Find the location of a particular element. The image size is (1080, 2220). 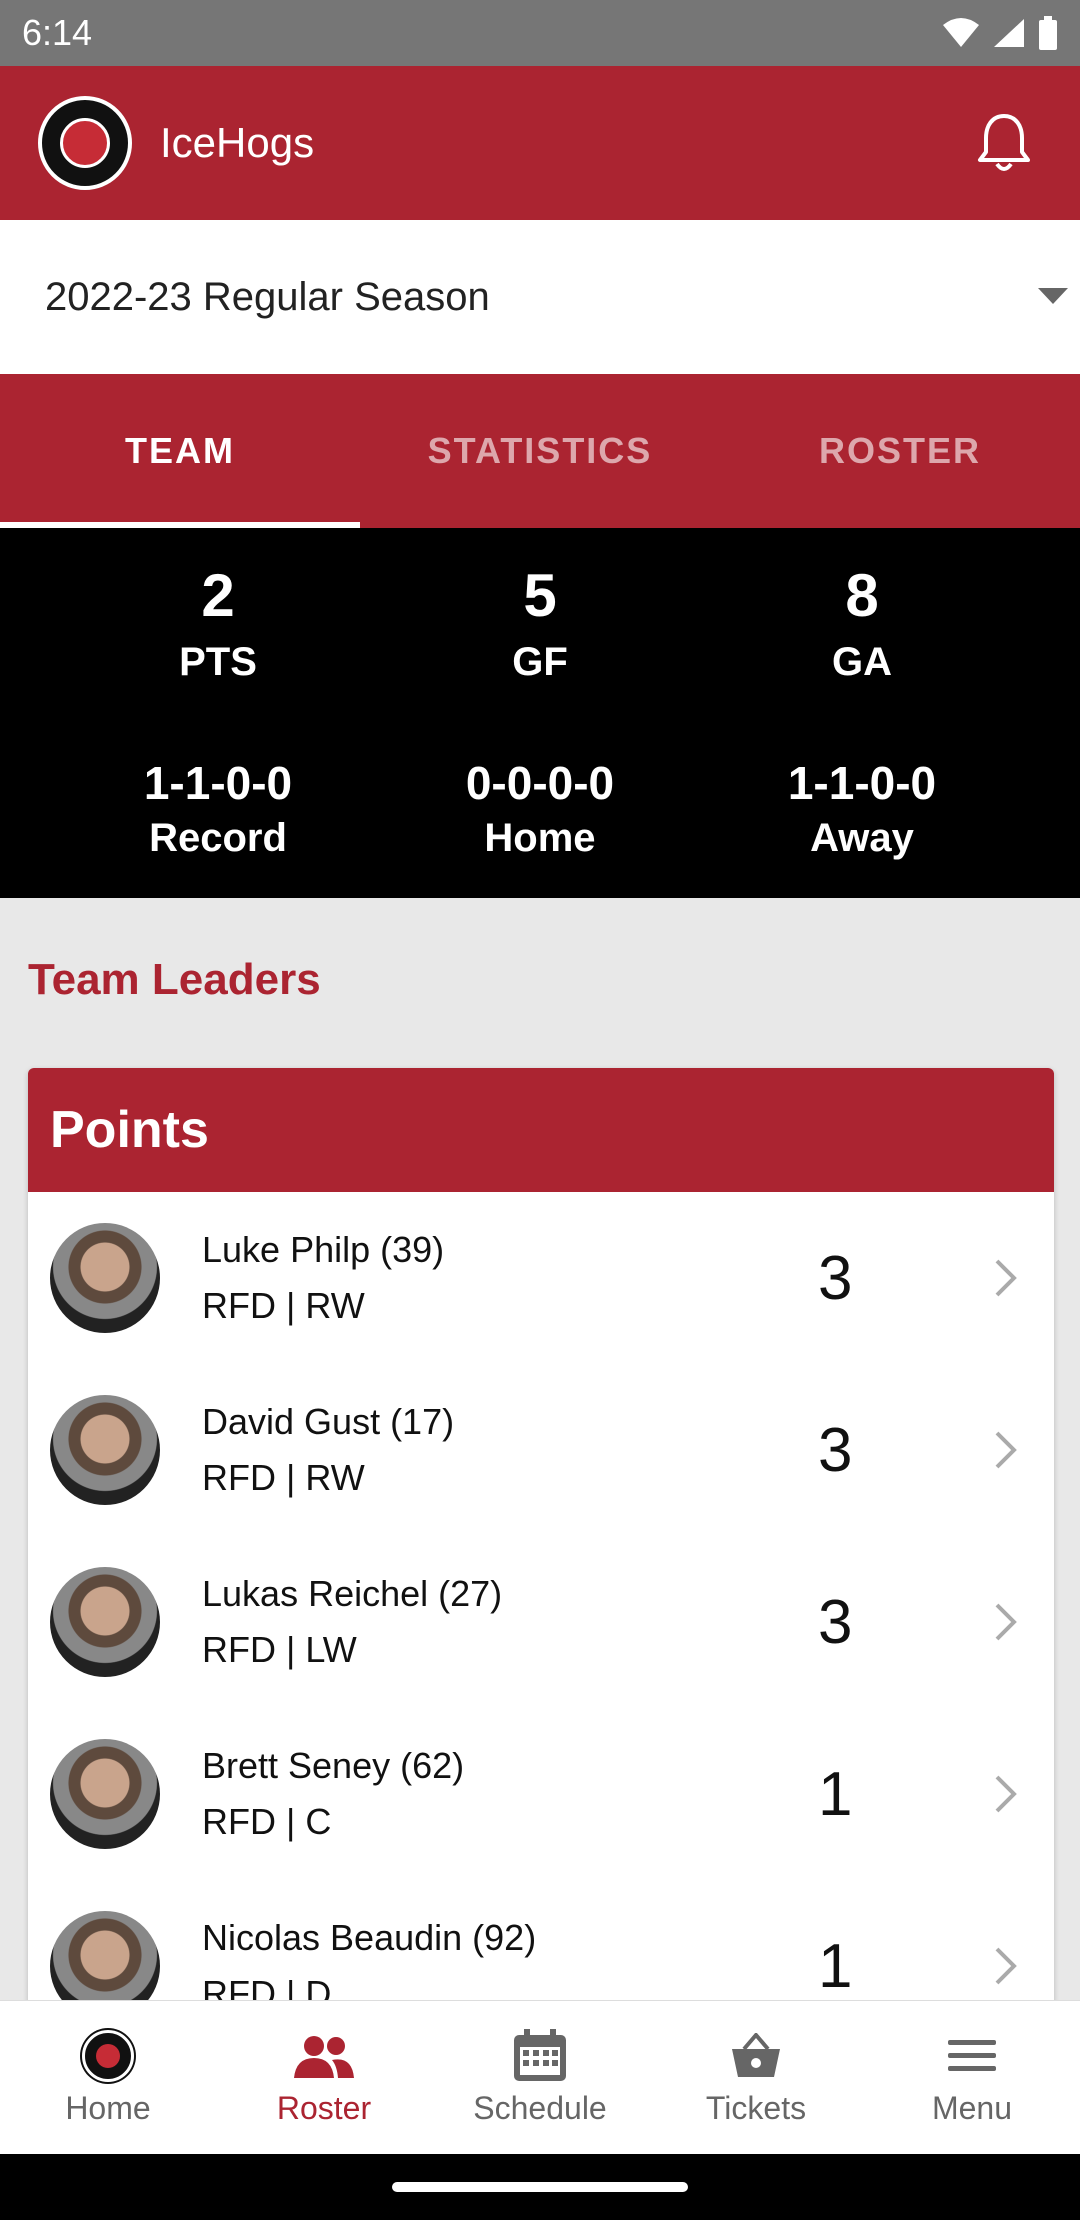

home-gesture-handle is located at coordinates (540, 2187).